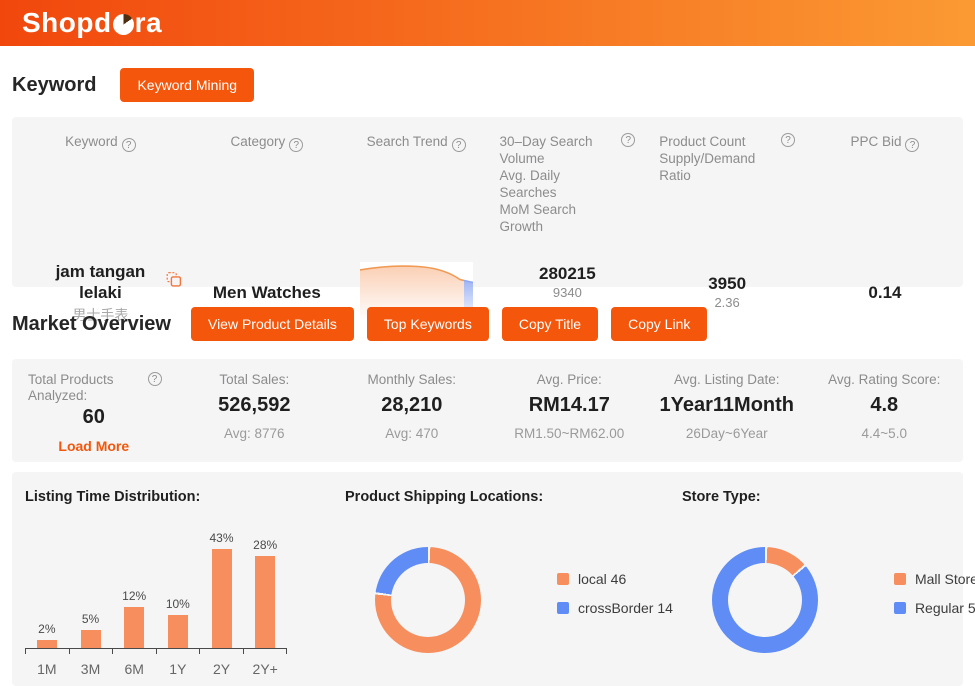 This screenshot has width=975, height=686. I want to click on avg-daily-searches-value: 9340, so click(567, 293).